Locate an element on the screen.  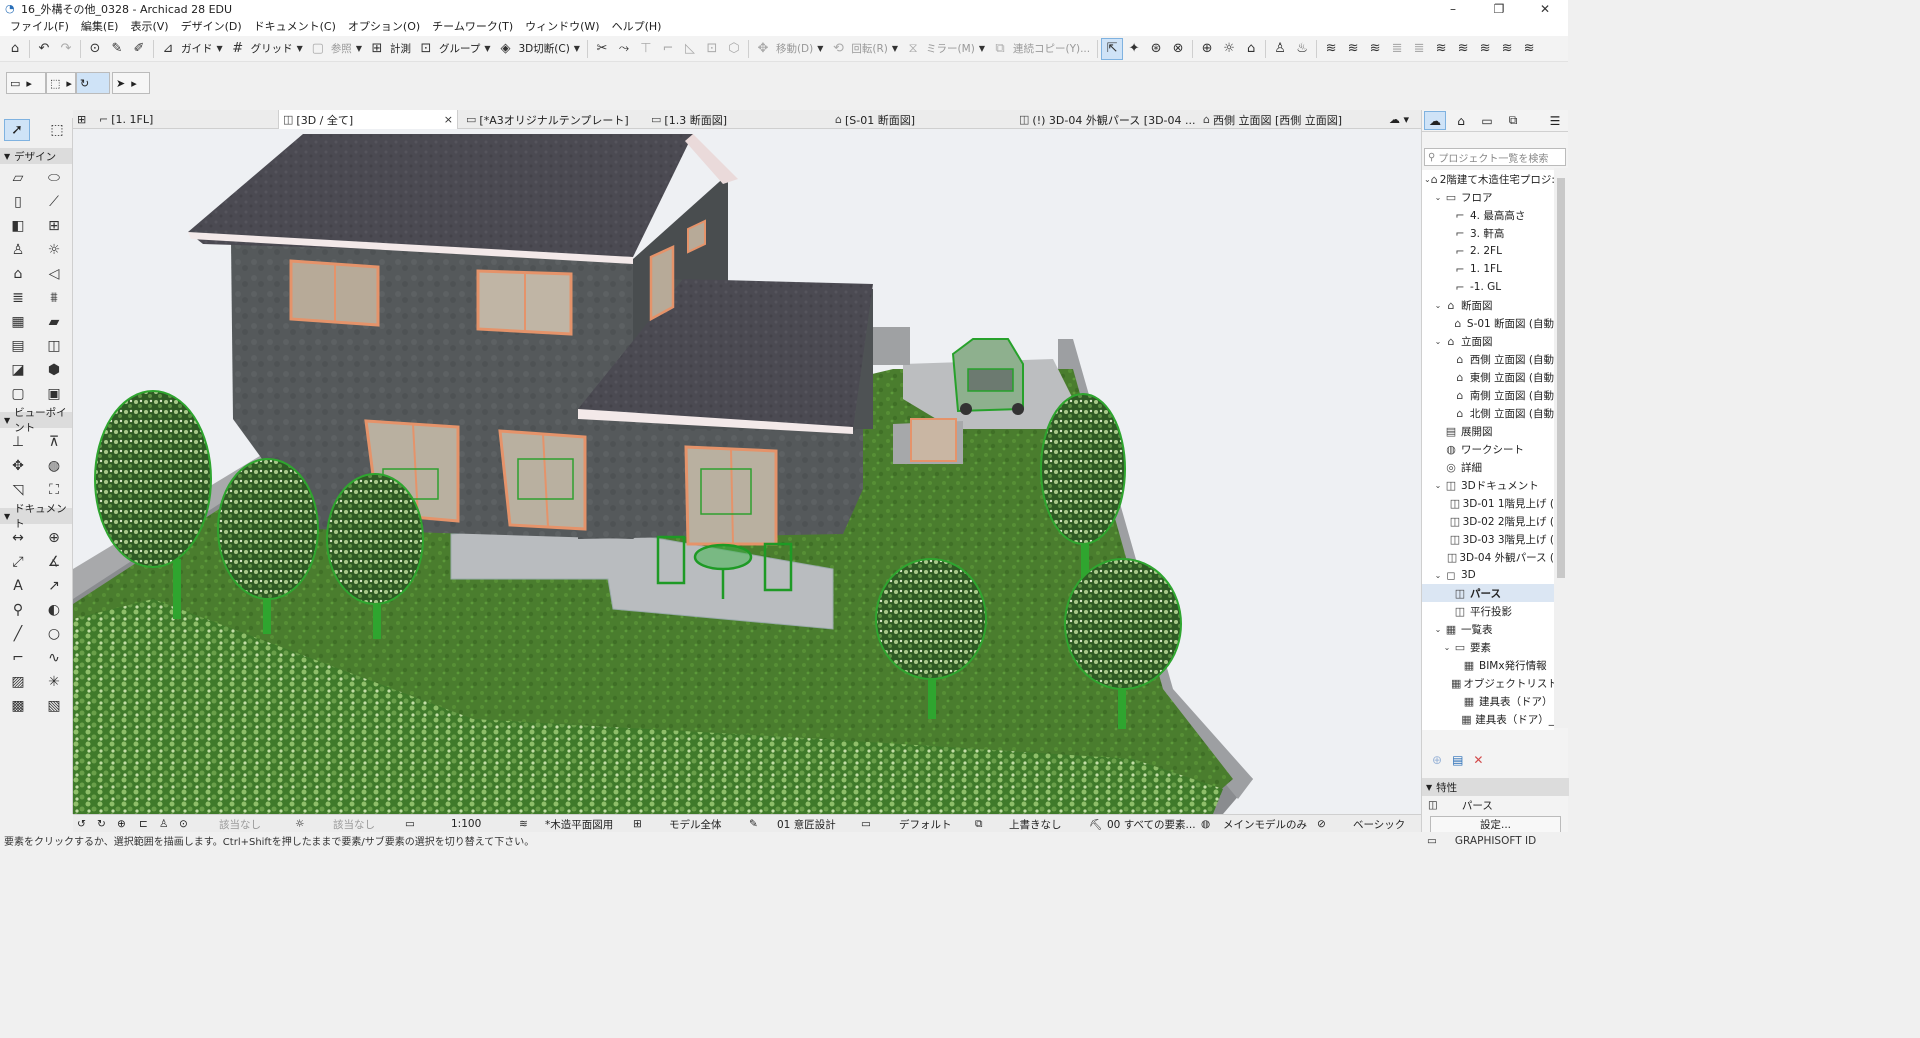
equipment-tool-icon: ▣ is located at coordinates (54, 394).